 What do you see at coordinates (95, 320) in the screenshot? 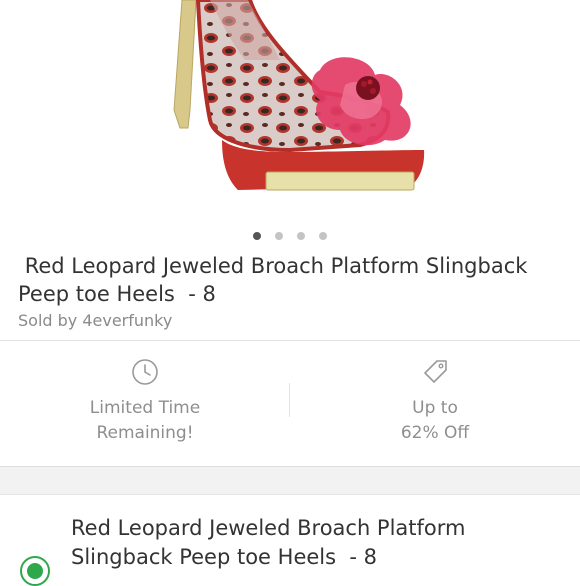
I see `seller-link: Sold by 4everfunky` at bounding box center [95, 320].